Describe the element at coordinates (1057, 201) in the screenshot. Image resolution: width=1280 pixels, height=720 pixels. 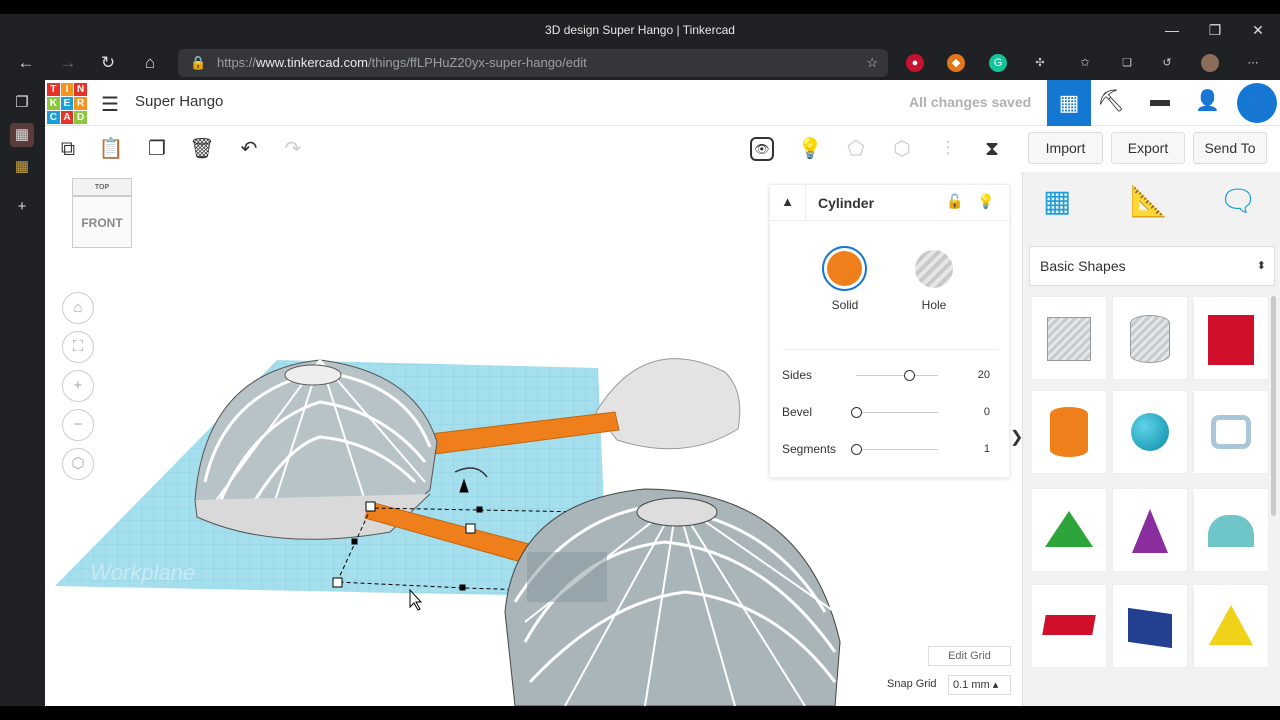
I see `workplane-tool-icon: ▦` at that location.